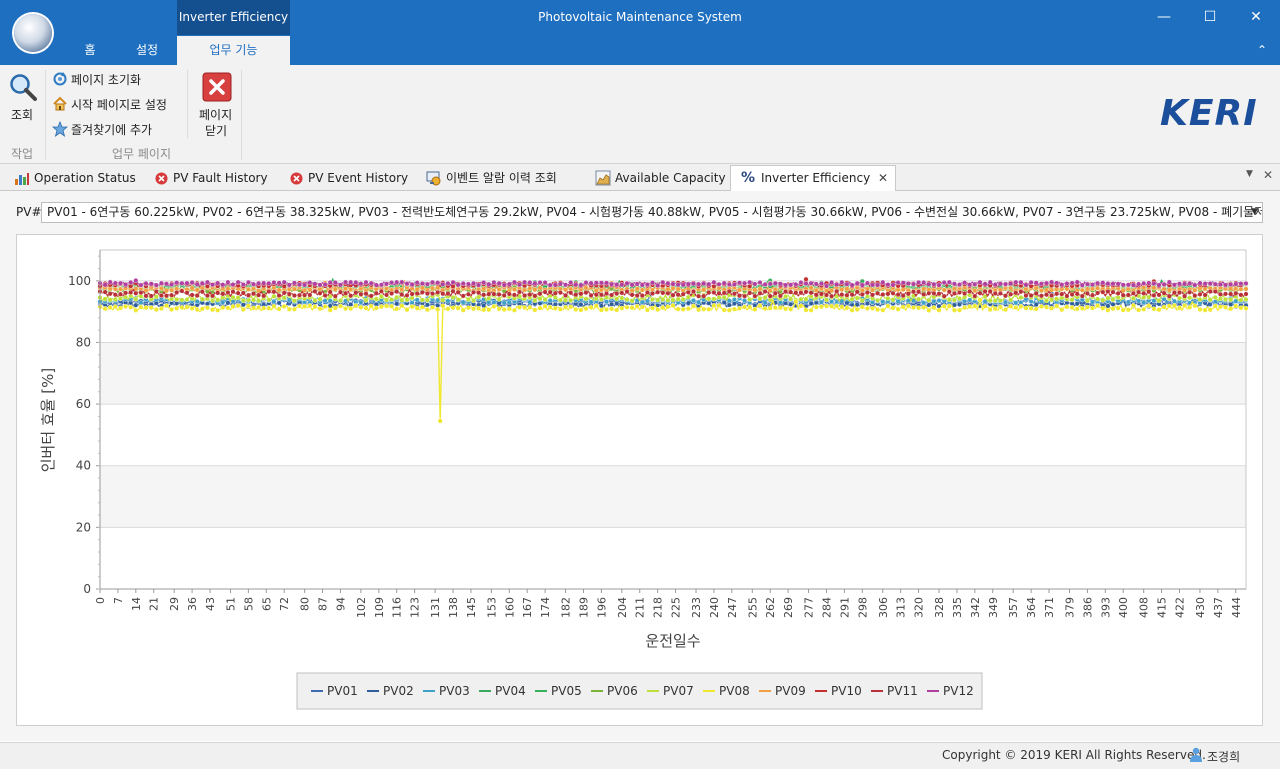 This screenshot has width=1280, height=769. I want to click on ribbon-tab-settings: 설정, so click(147, 50).